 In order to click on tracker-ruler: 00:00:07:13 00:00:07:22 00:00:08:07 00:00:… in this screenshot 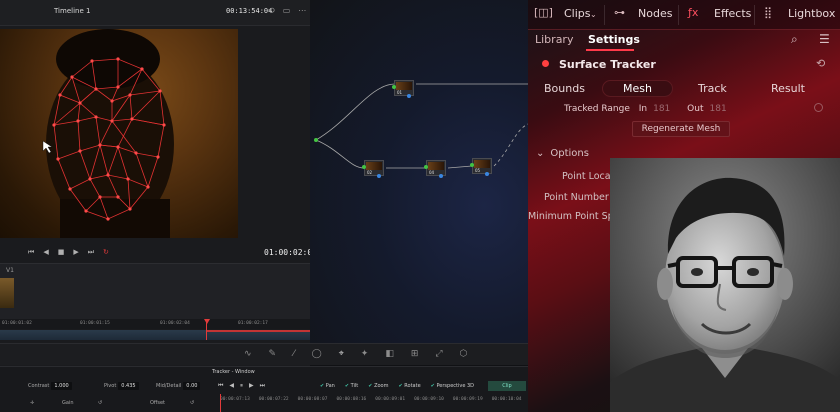, I will do `click(390, 399)`.